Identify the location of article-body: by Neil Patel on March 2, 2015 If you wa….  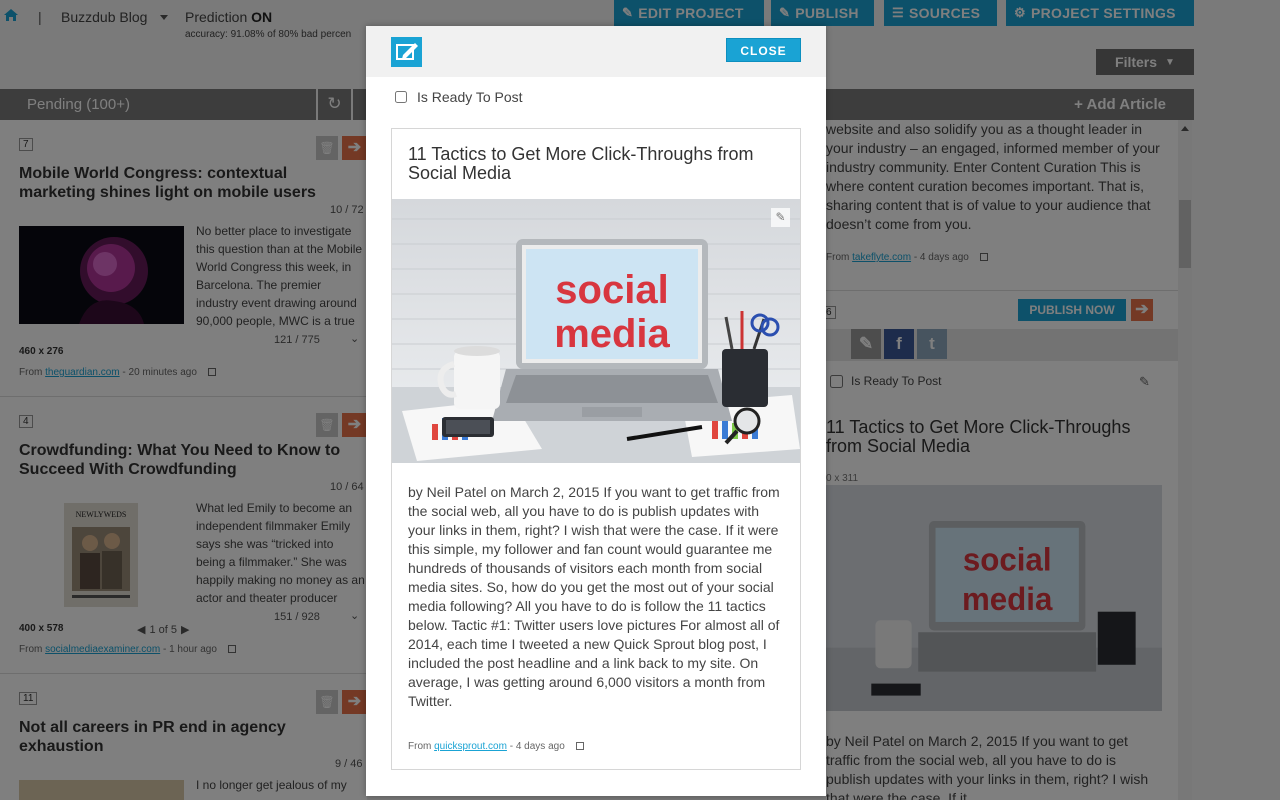
(594, 596).